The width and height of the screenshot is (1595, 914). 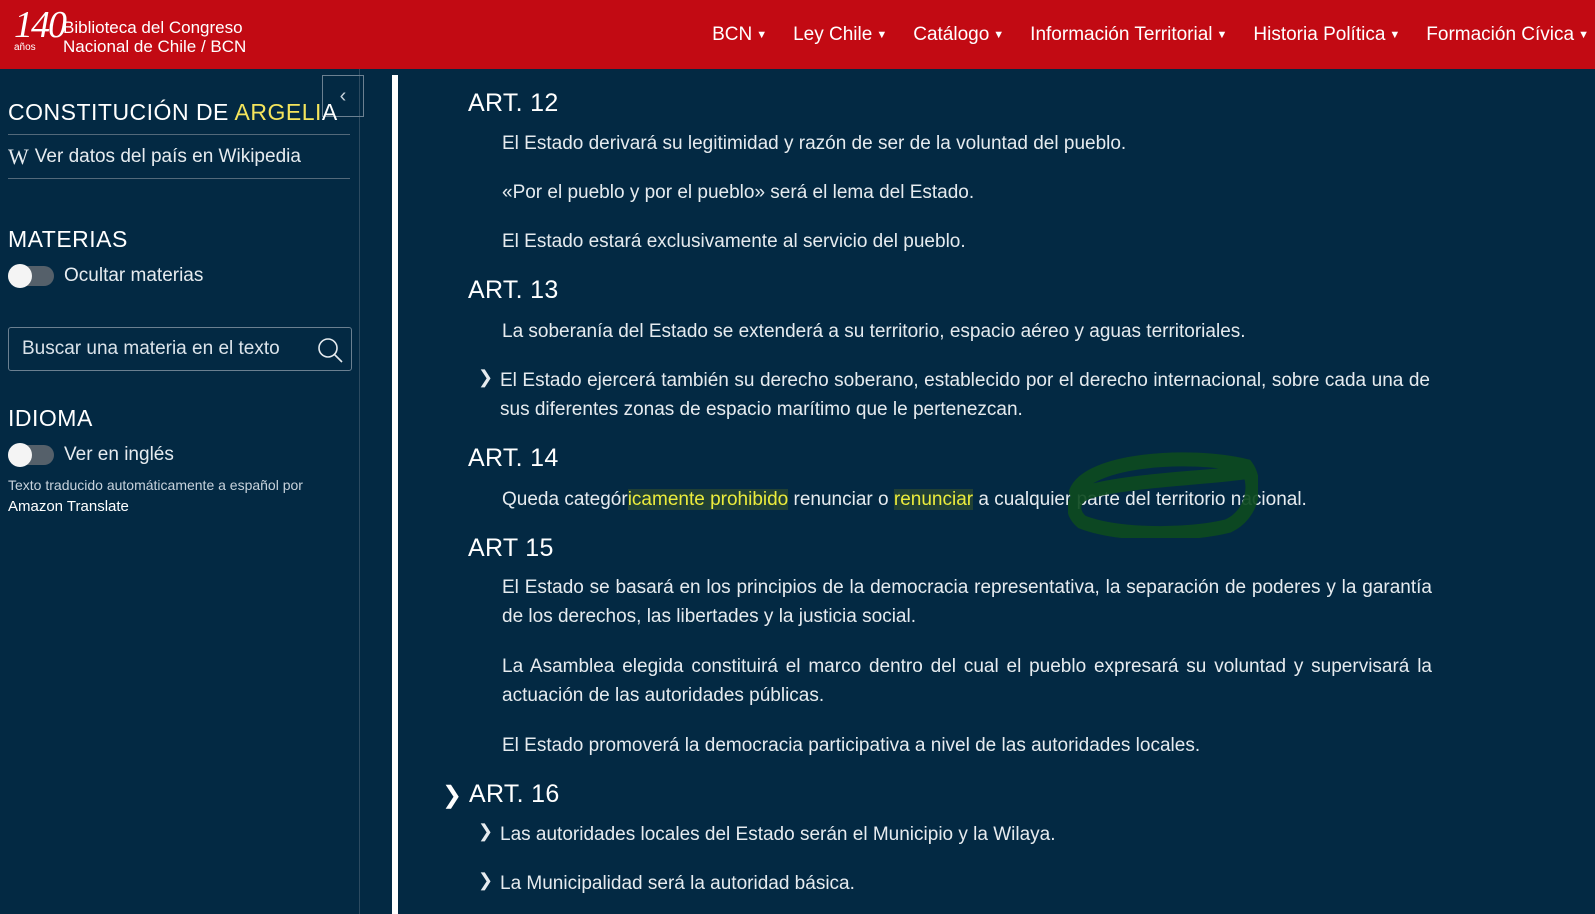 What do you see at coordinates (18, 156) in the screenshot?
I see `wikipedia-icon: W` at bounding box center [18, 156].